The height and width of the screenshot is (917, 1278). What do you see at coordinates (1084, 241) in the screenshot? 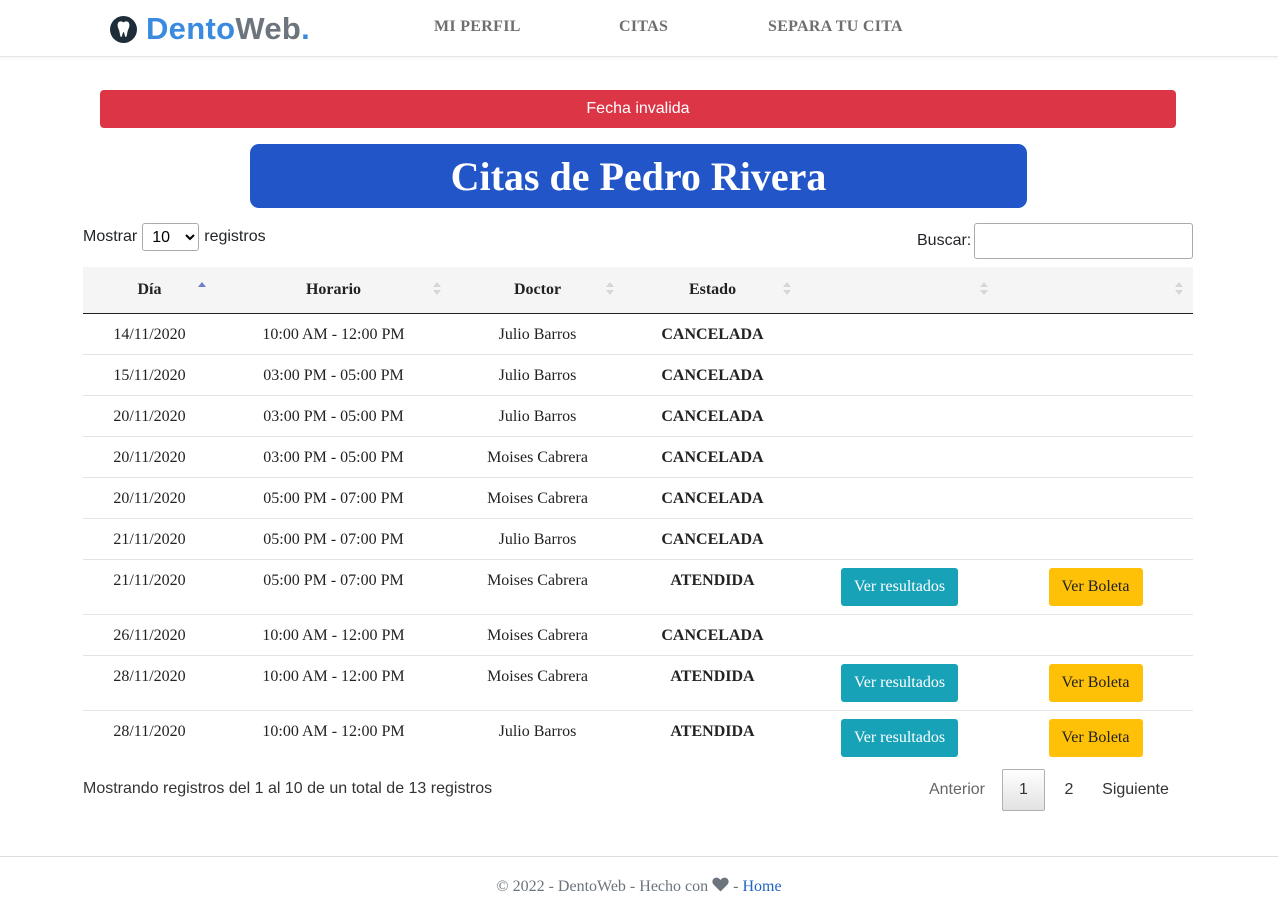
I see `search-input` at bounding box center [1084, 241].